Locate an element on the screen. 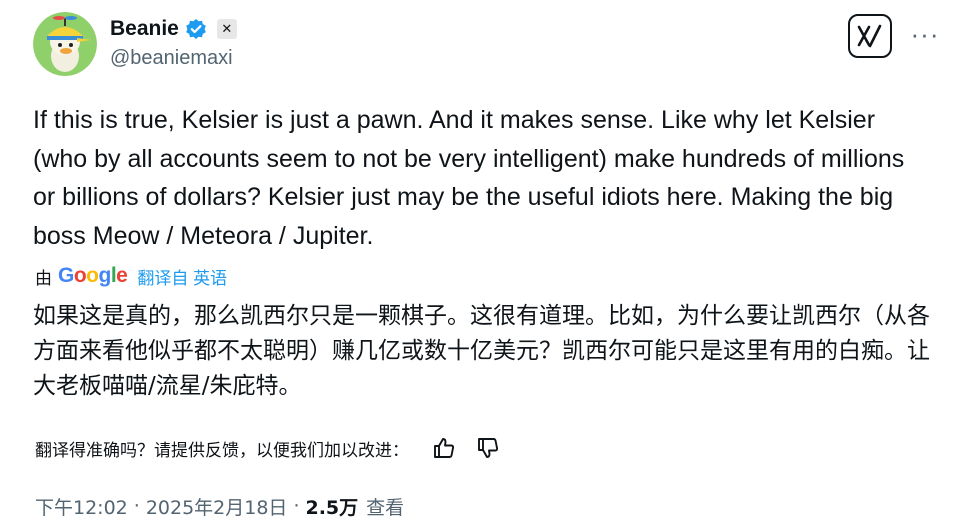 This screenshot has height=532, width=966. author-avatar is located at coordinates (65, 44).